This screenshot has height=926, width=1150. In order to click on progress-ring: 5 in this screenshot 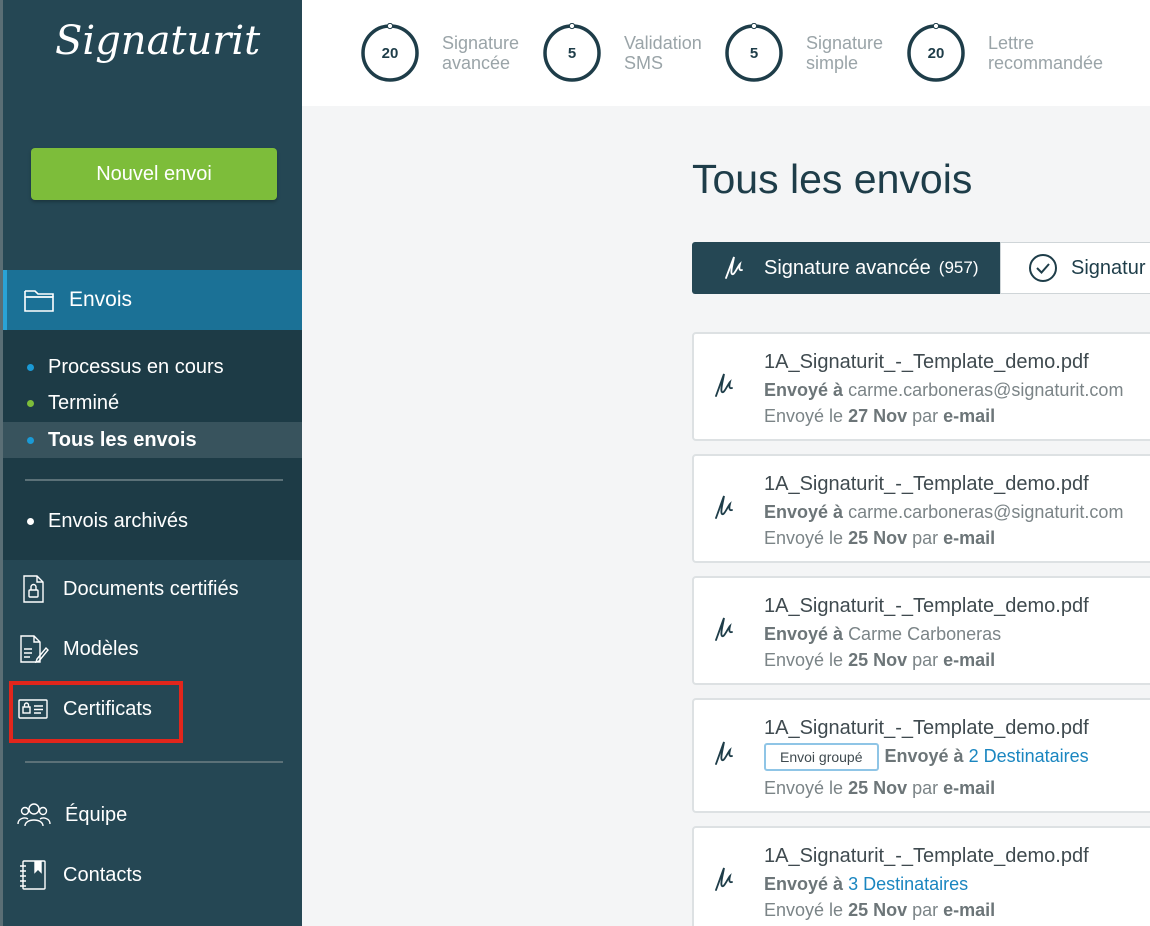, I will do `click(572, 52)`.